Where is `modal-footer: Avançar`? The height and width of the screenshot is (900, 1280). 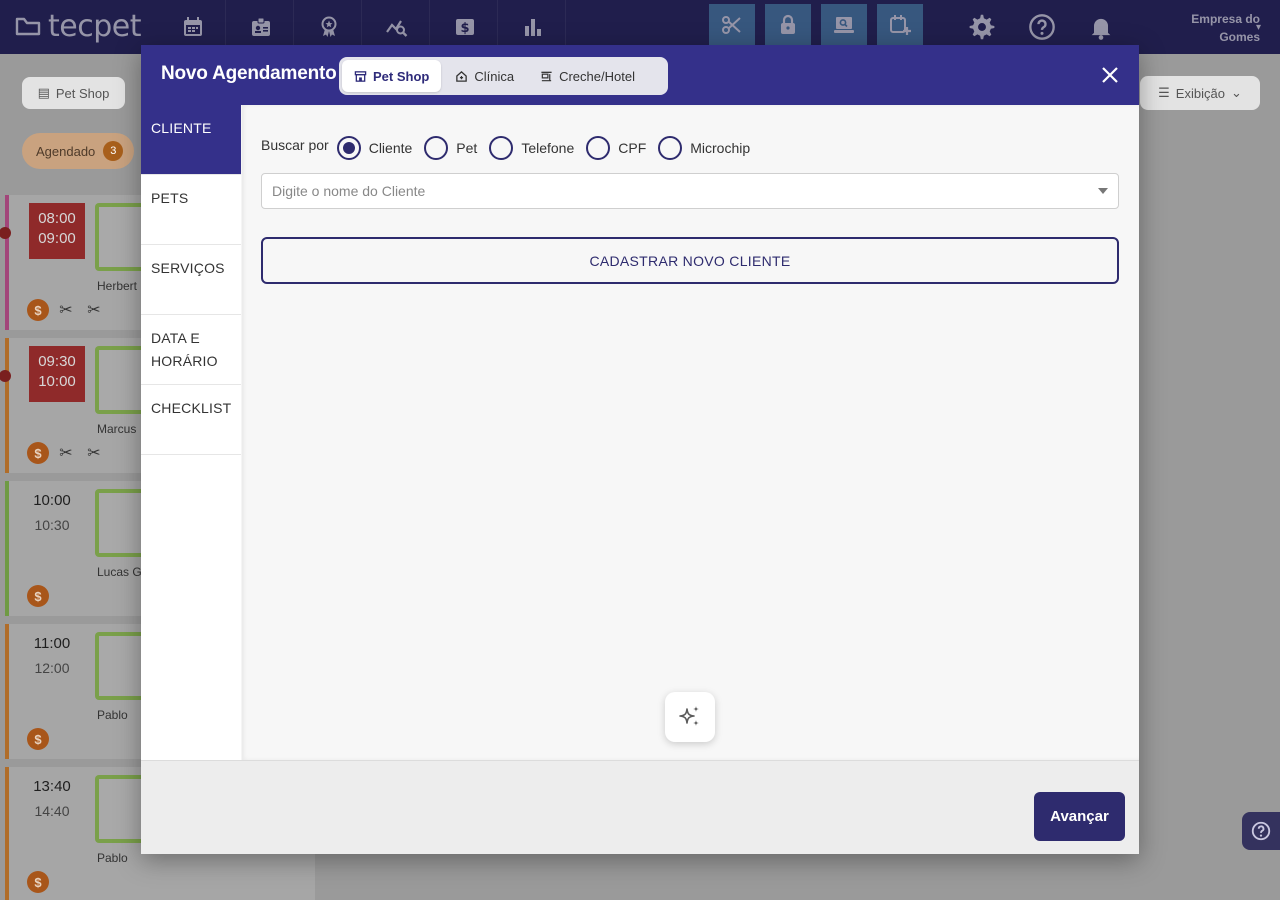 modal-footer: Avançar is located at coordinates (640, 807).